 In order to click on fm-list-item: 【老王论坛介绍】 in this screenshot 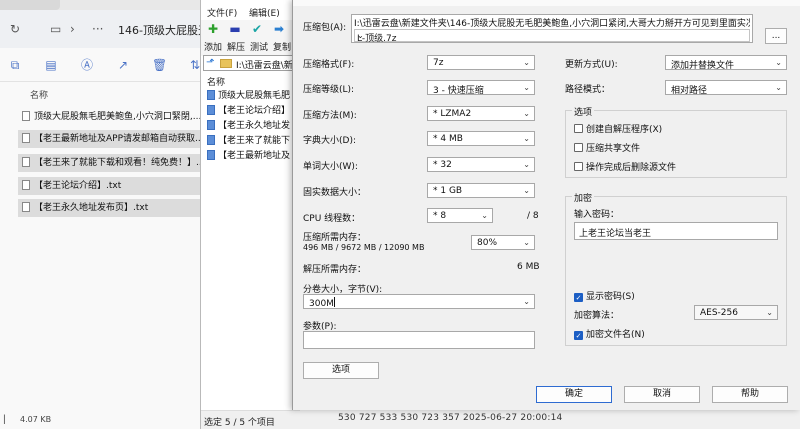, I will do `click(254, 111)`.